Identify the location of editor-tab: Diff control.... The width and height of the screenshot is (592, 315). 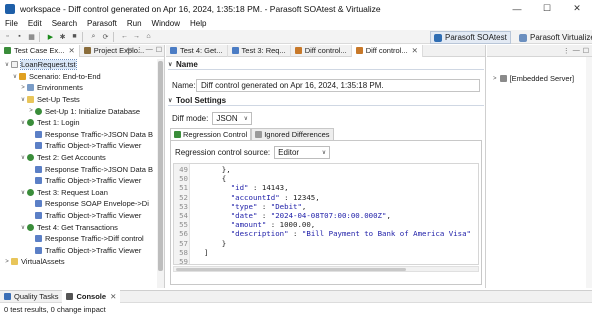
(321, 50).